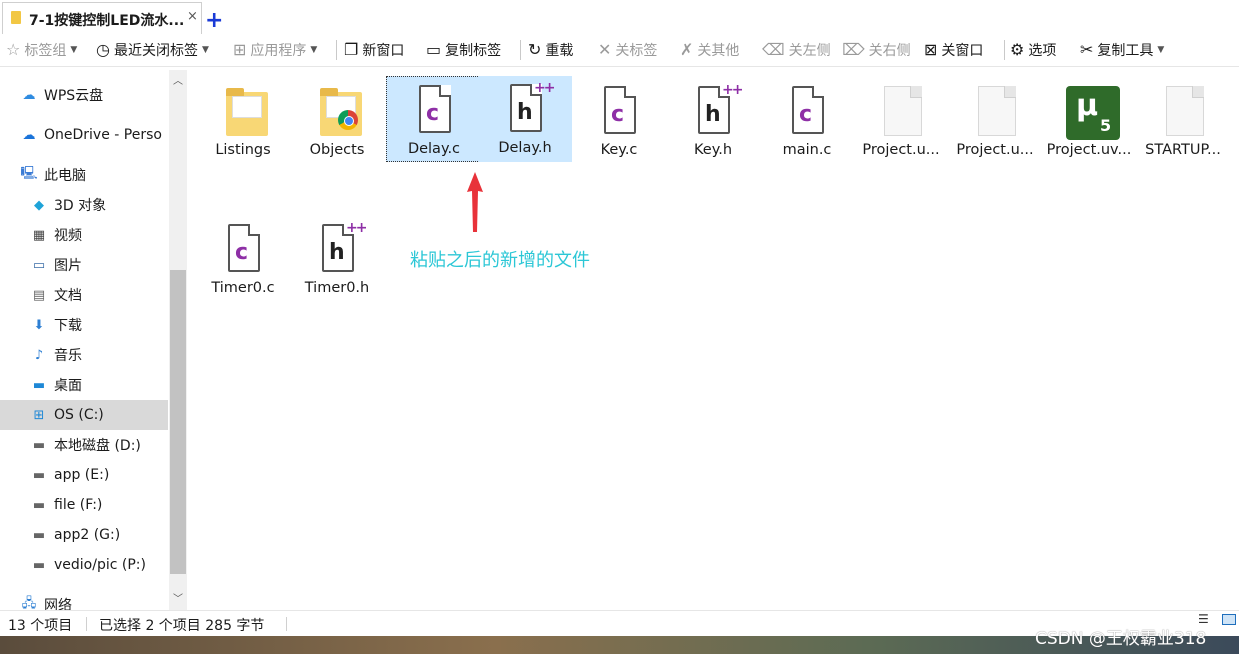 Image resolution: width=1239 pixels, height=654 pixels. Describe the element at coordinates (13, 49) in the screenshot. I see `star-icon: ☆` at that location.